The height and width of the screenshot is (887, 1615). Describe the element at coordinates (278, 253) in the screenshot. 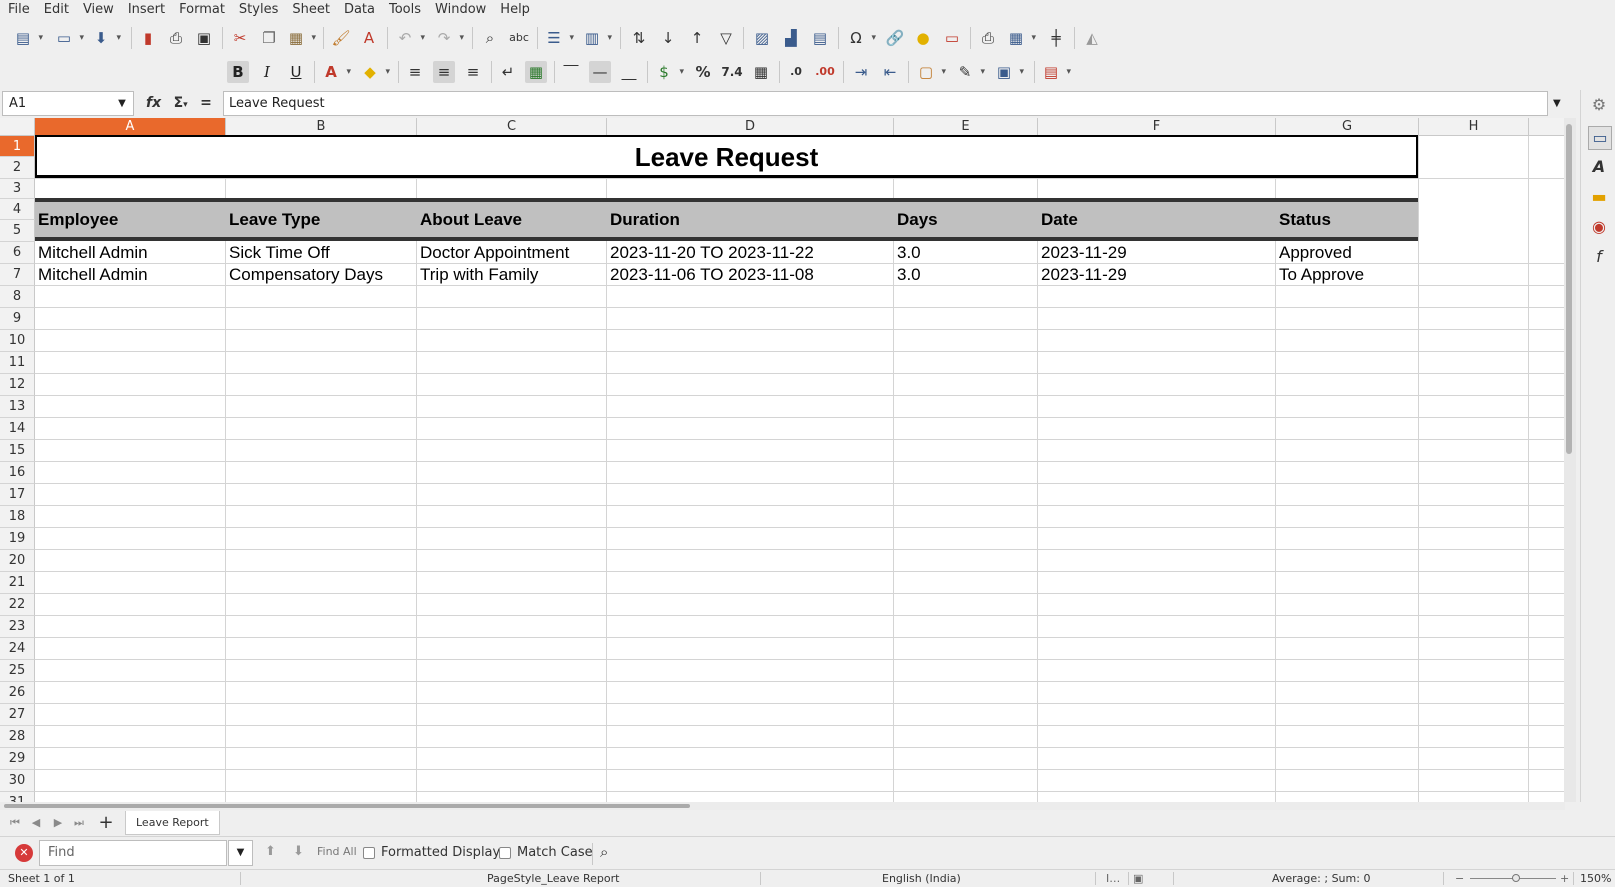

I see `table-cell: Sick Time Off` at that location.